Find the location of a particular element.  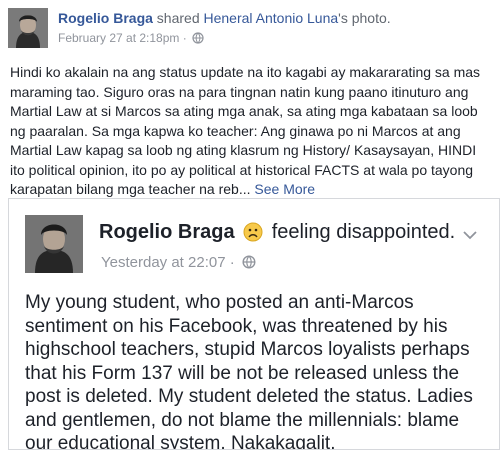

timestamp-link: February 27 at 2:18pm is located at coordinates (118, 38).